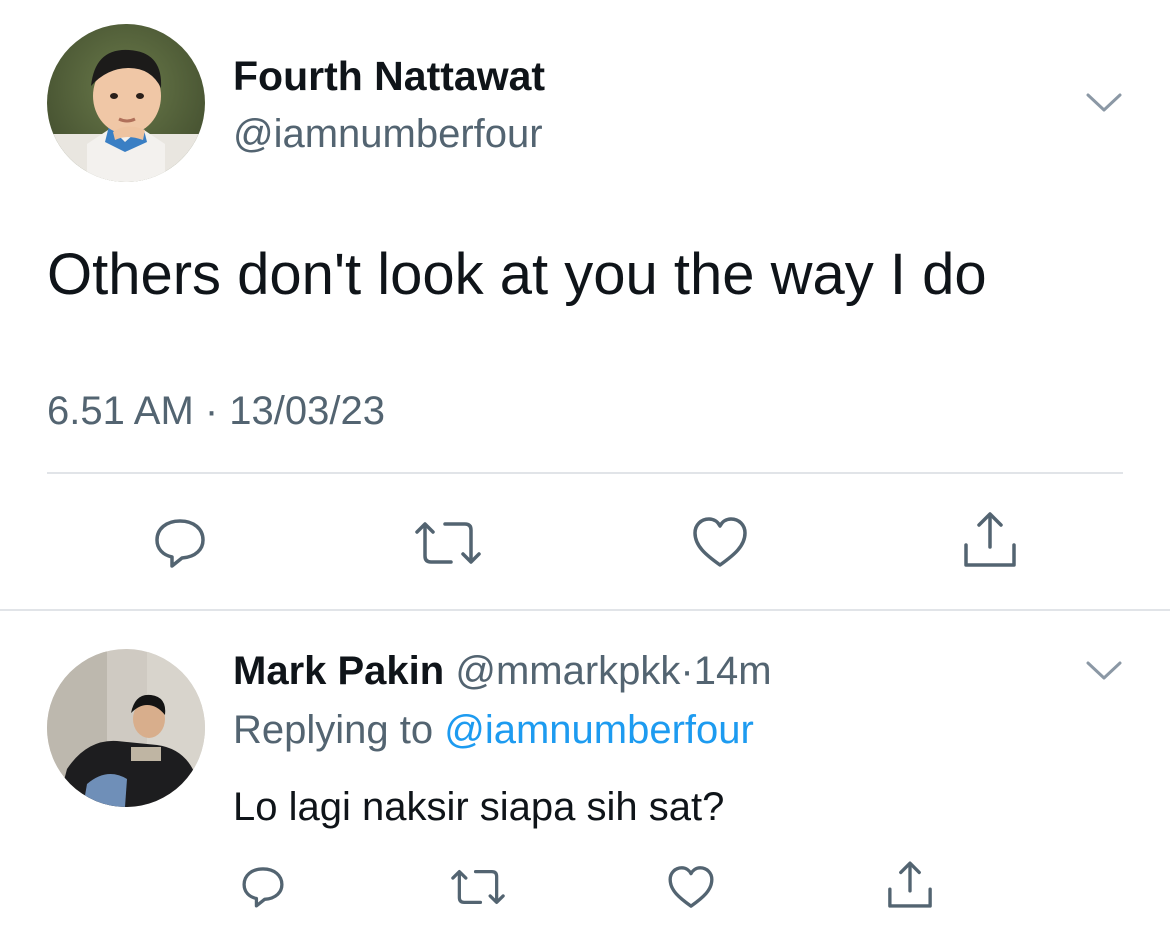 This screenshot has width=1170, height=932. Describe the element at coordinates (599, 730) in the screenshot. I see `replying-to-handle-link: @iamnumberfour` at that location.